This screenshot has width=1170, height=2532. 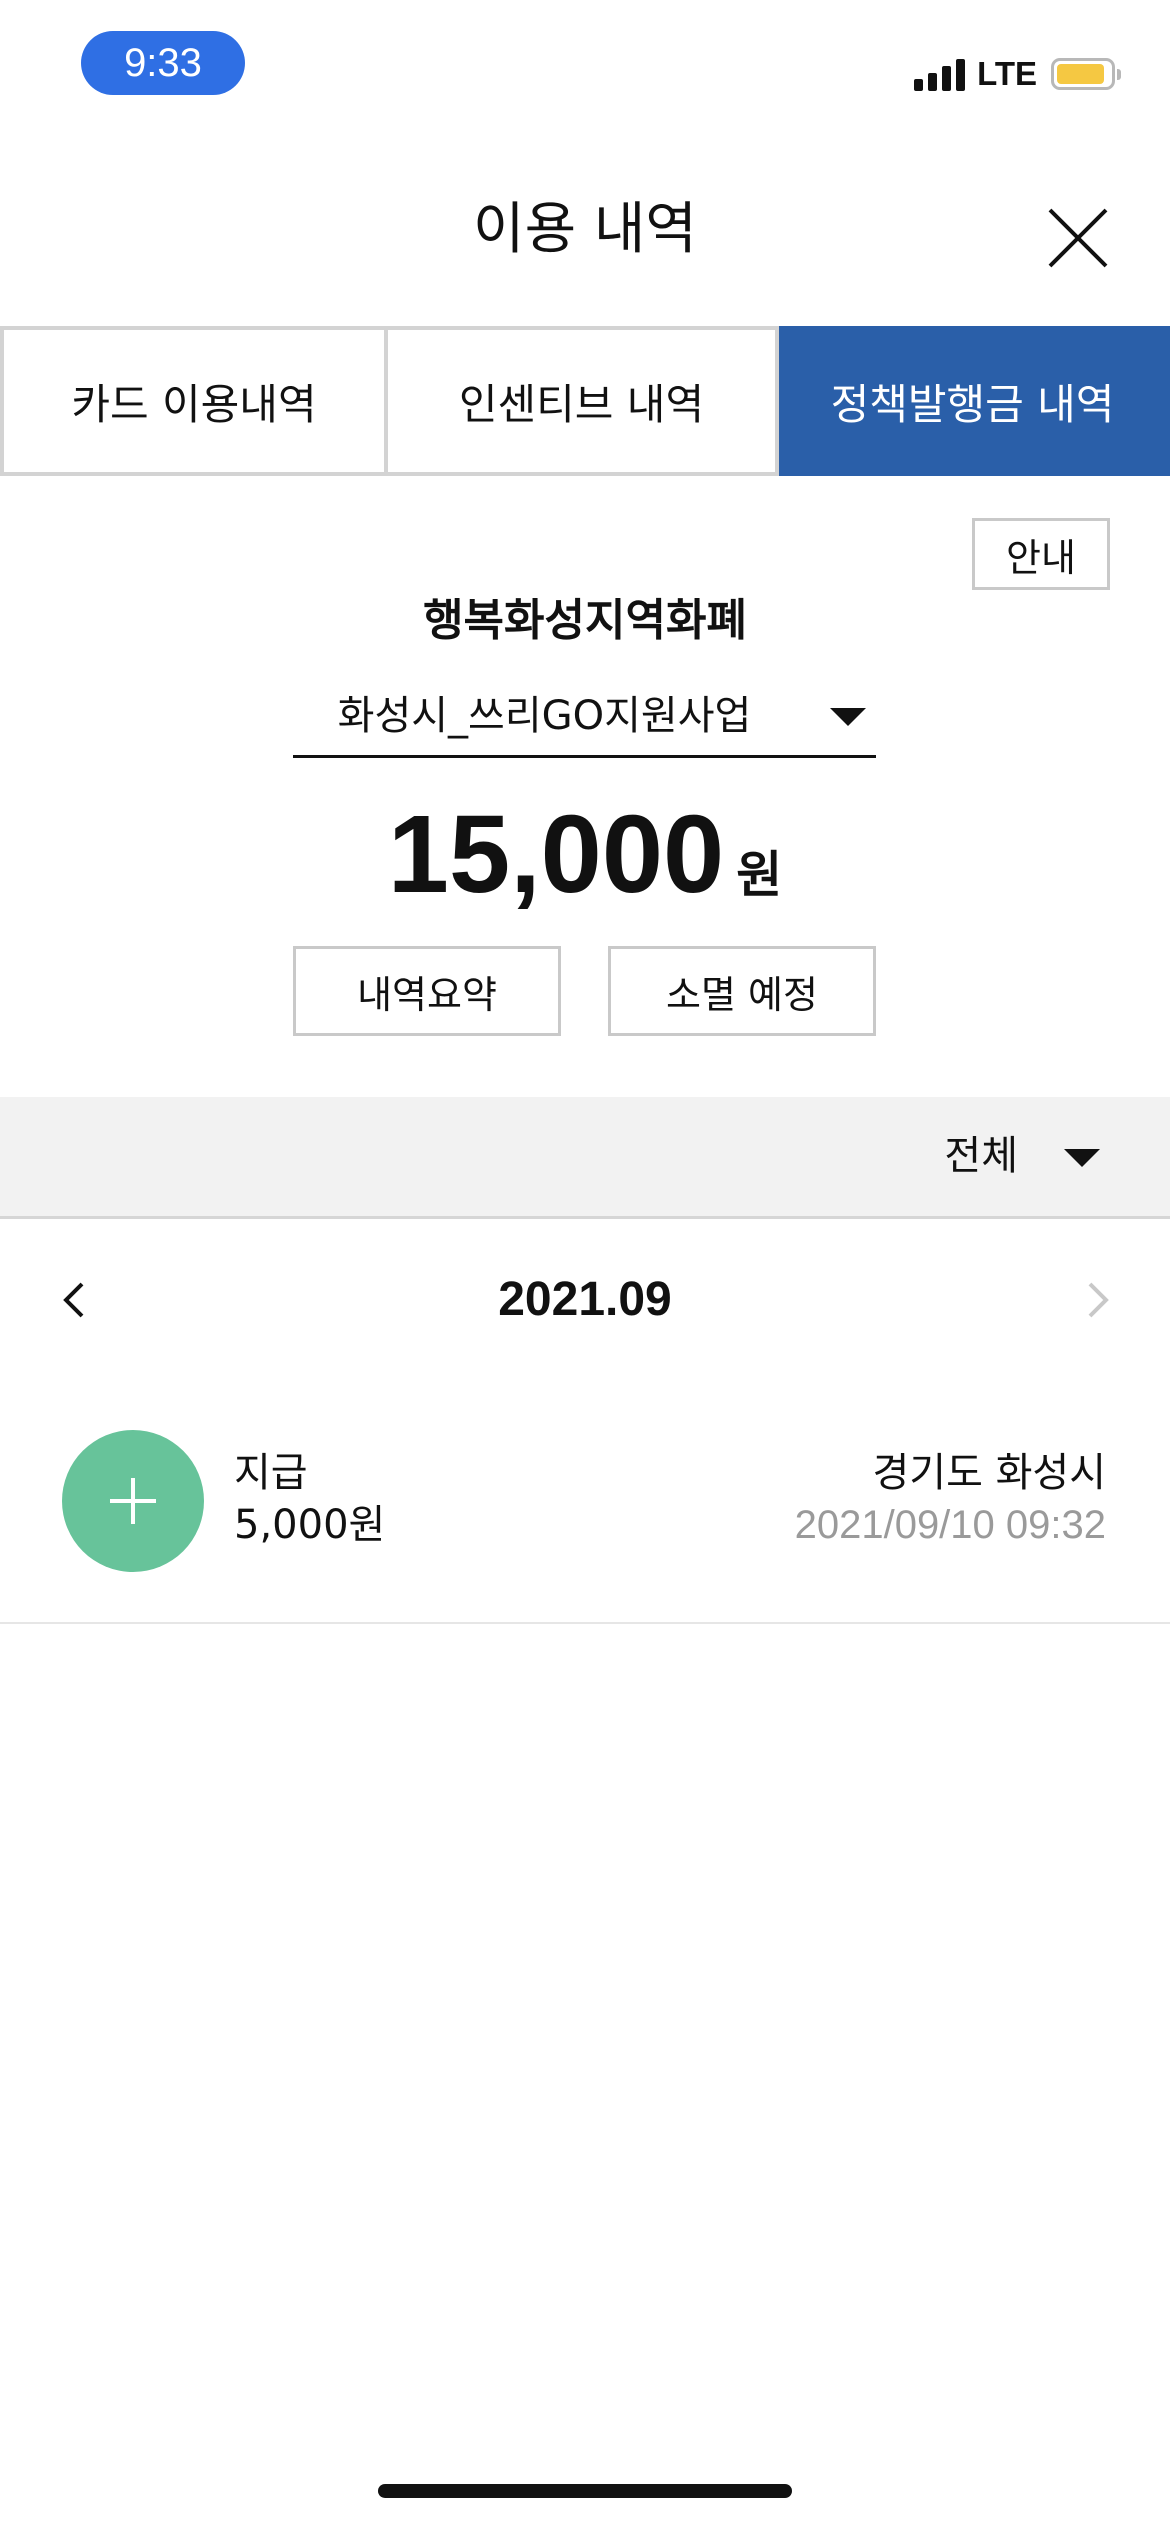 I want to click on next-month-button, so click(x=1095, y=1300).